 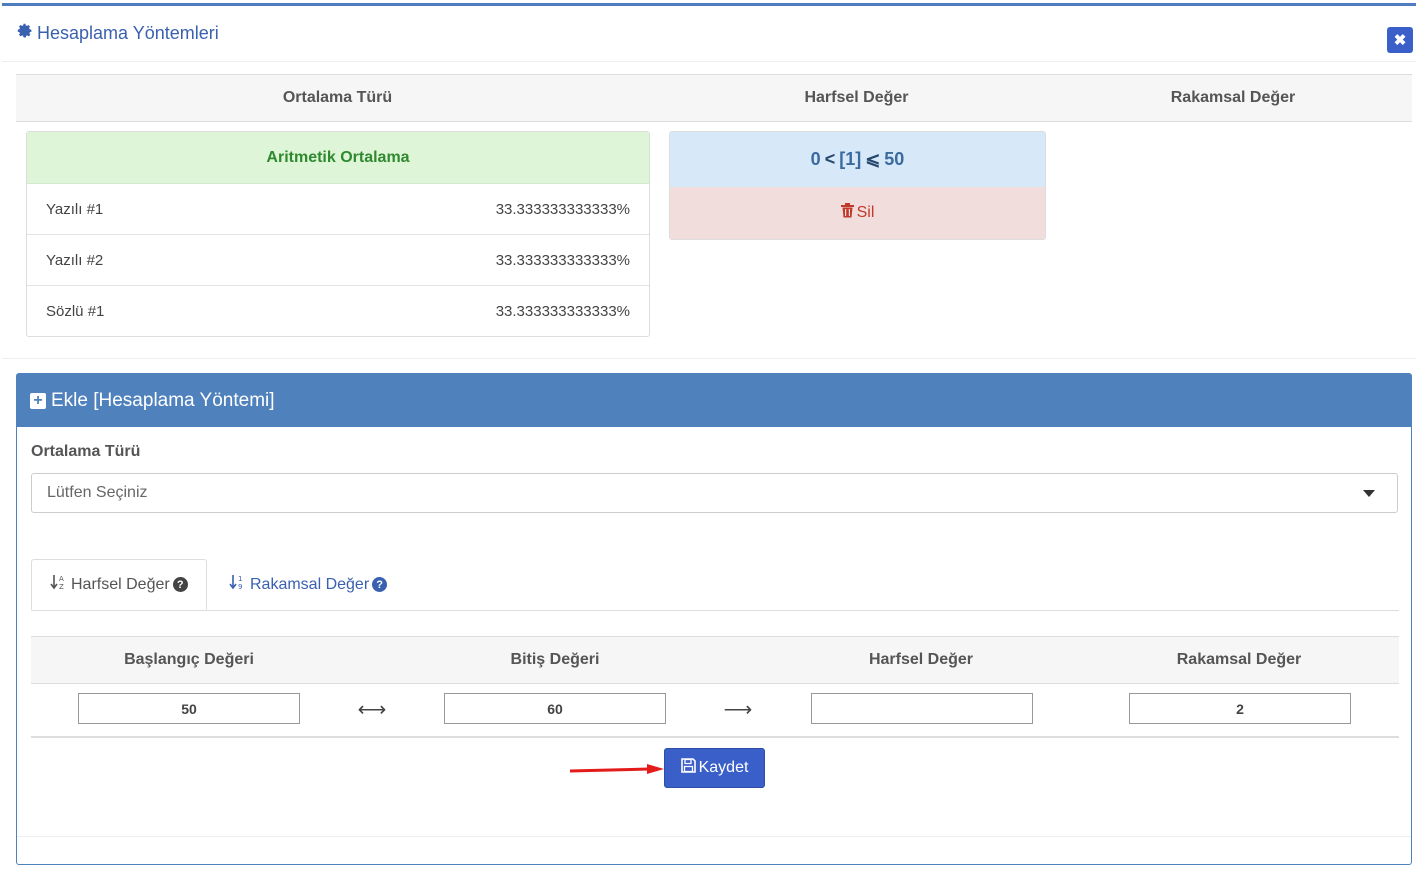 I want to click on svg-text: 9, so click(x=240, y=587).